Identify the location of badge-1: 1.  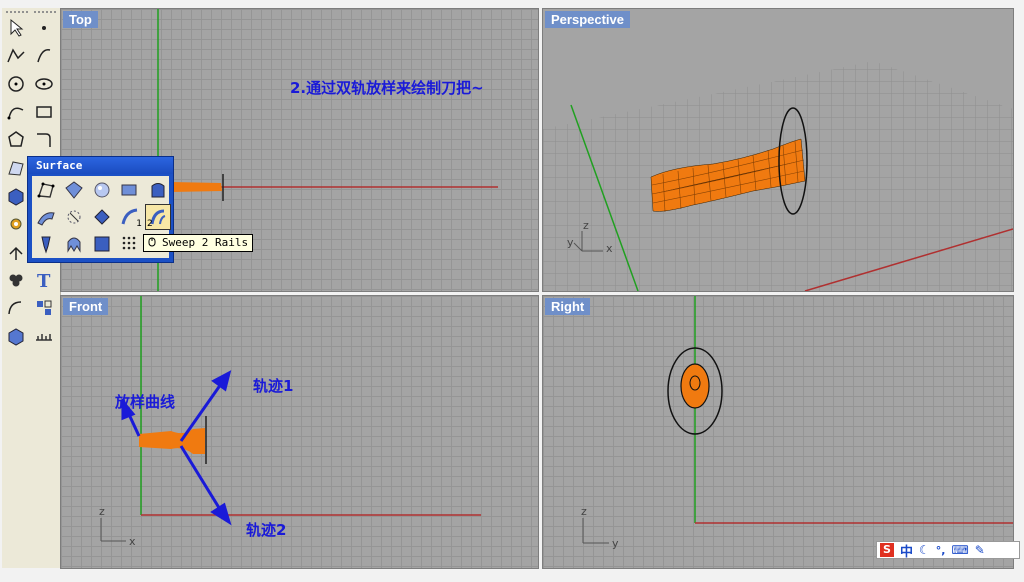
(139, 224).